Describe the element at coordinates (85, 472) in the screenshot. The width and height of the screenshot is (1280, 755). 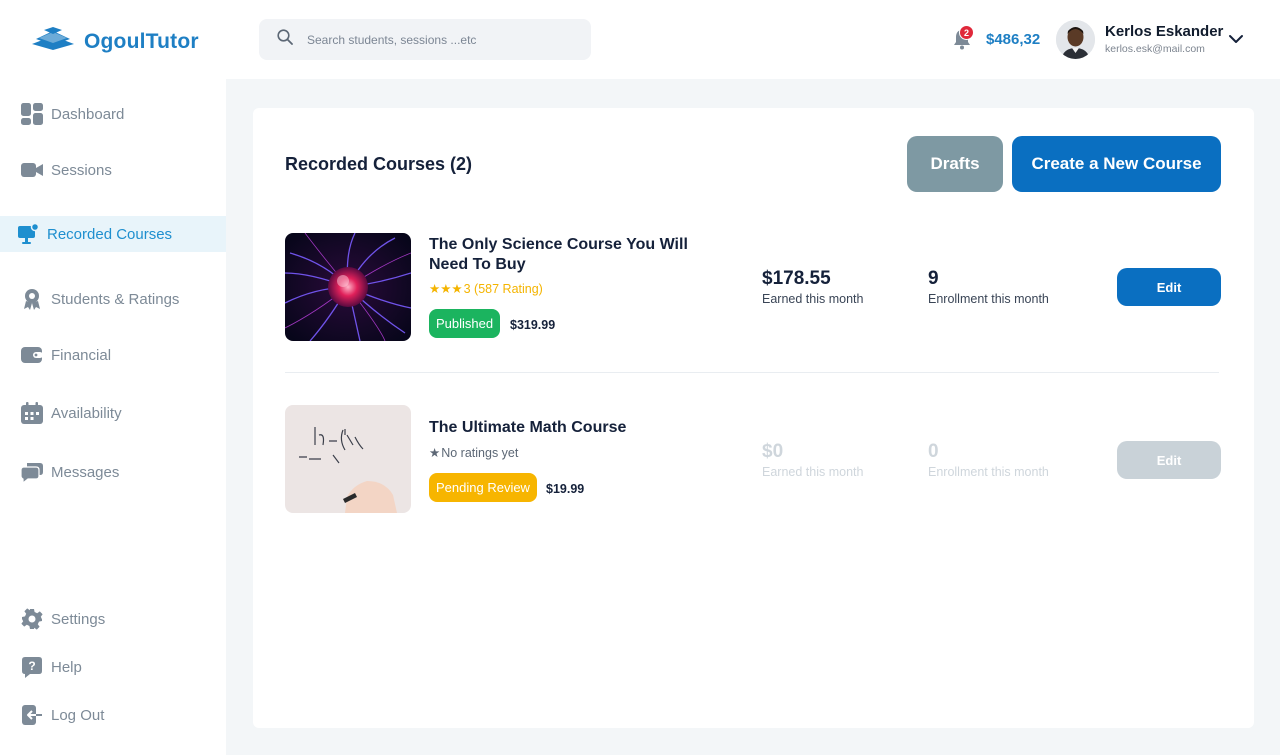
I see `sidebar-item-label: Messages` at that location.